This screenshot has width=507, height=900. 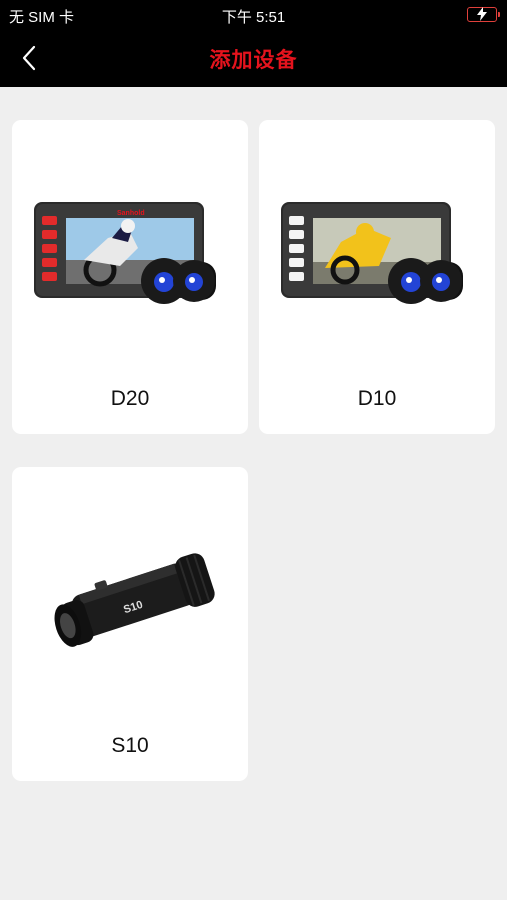 I want to click on page-title: 添加设备, so click(x=253, y=60).